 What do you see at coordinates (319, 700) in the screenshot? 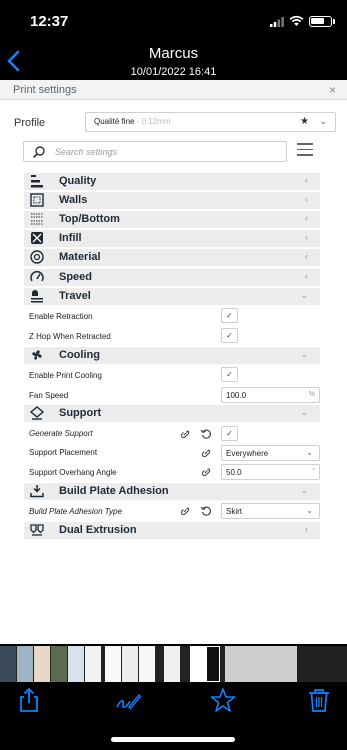
I see `trash-icon` at bounding box center [319, 700].